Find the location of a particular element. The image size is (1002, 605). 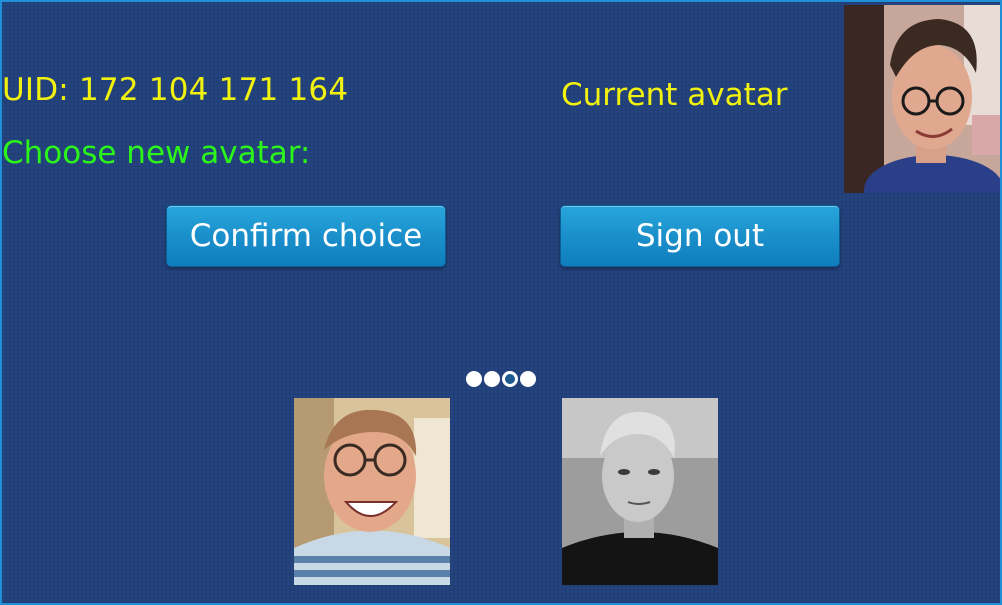

sign-out-button: Sign out is located at coordinates (700, 236).